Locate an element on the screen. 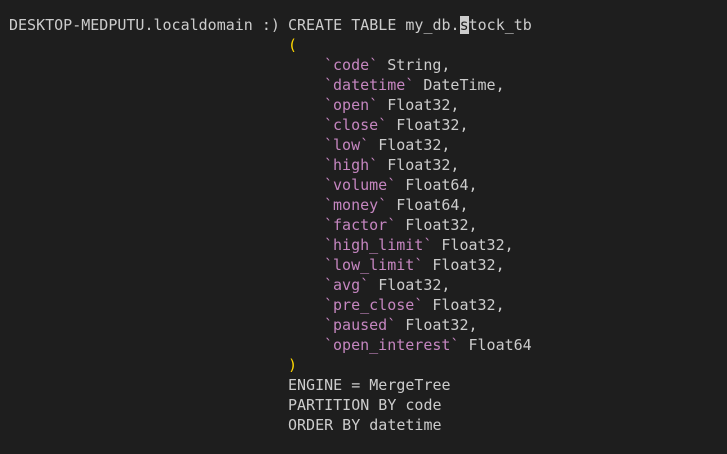 This screenshot has width=727, height=454. column-type: DateTime, is located at coordinates (464, 85).